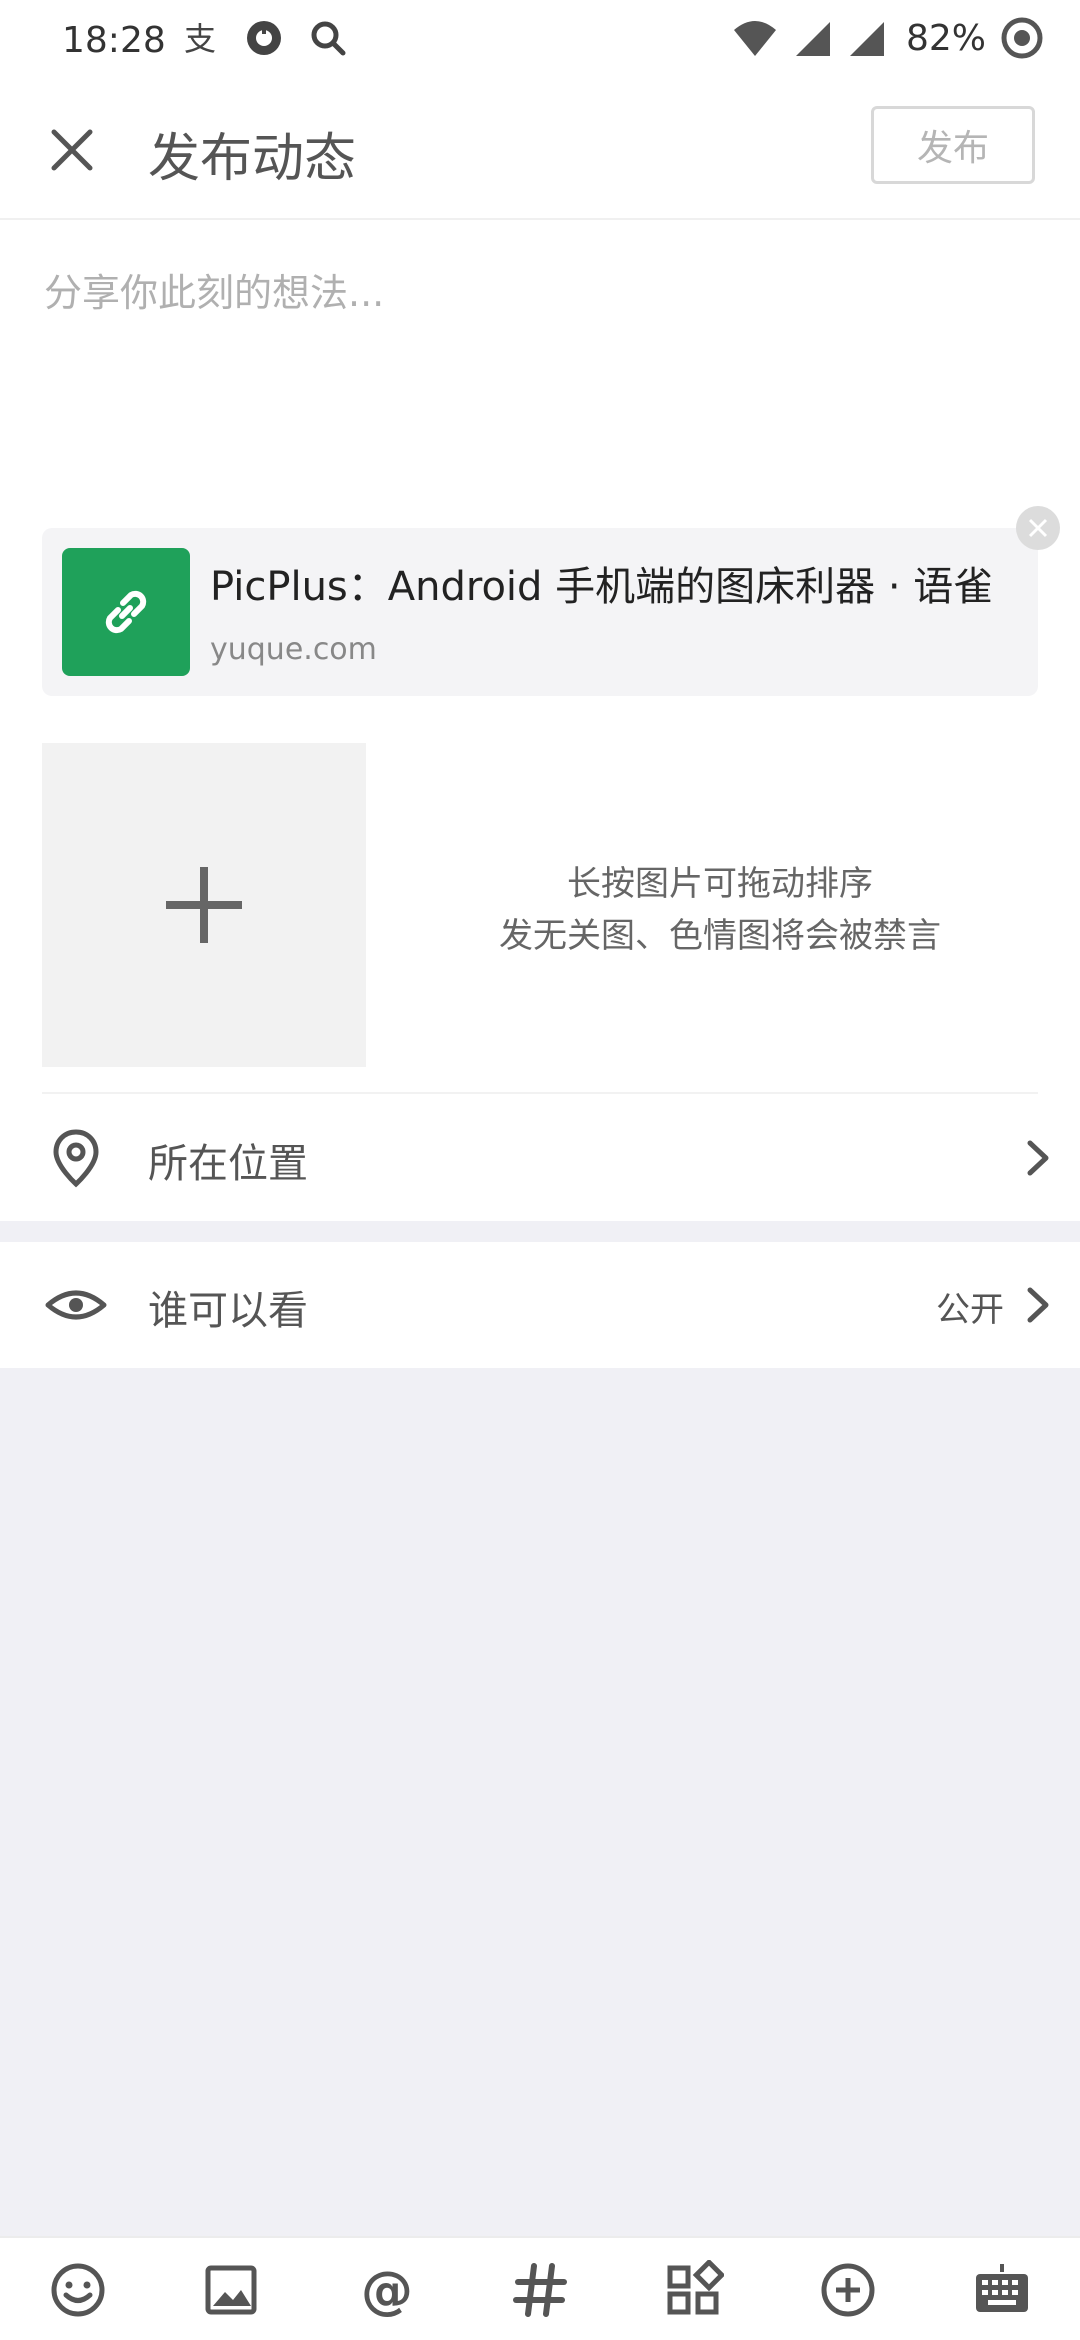 The width and height of the screenshot is (1080, 2340). What do you see at coordinates (76, 1158) in the screenshot?
I see `location-pin-icon` at bounding box center [76, 1158].